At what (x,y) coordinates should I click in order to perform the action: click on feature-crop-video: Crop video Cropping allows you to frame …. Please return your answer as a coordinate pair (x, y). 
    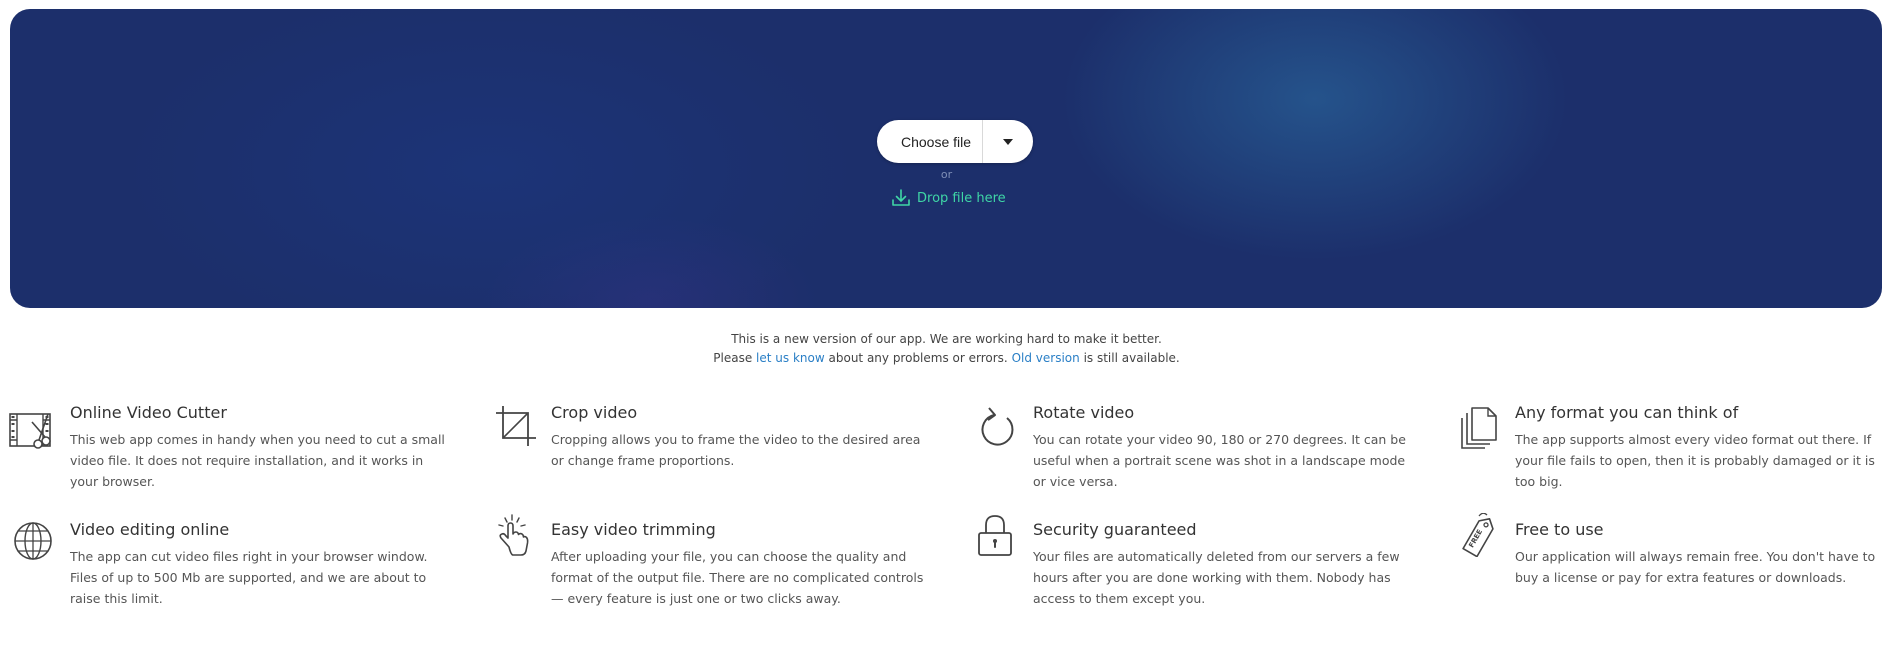
    Looking at the image, I should click on (713, 436).